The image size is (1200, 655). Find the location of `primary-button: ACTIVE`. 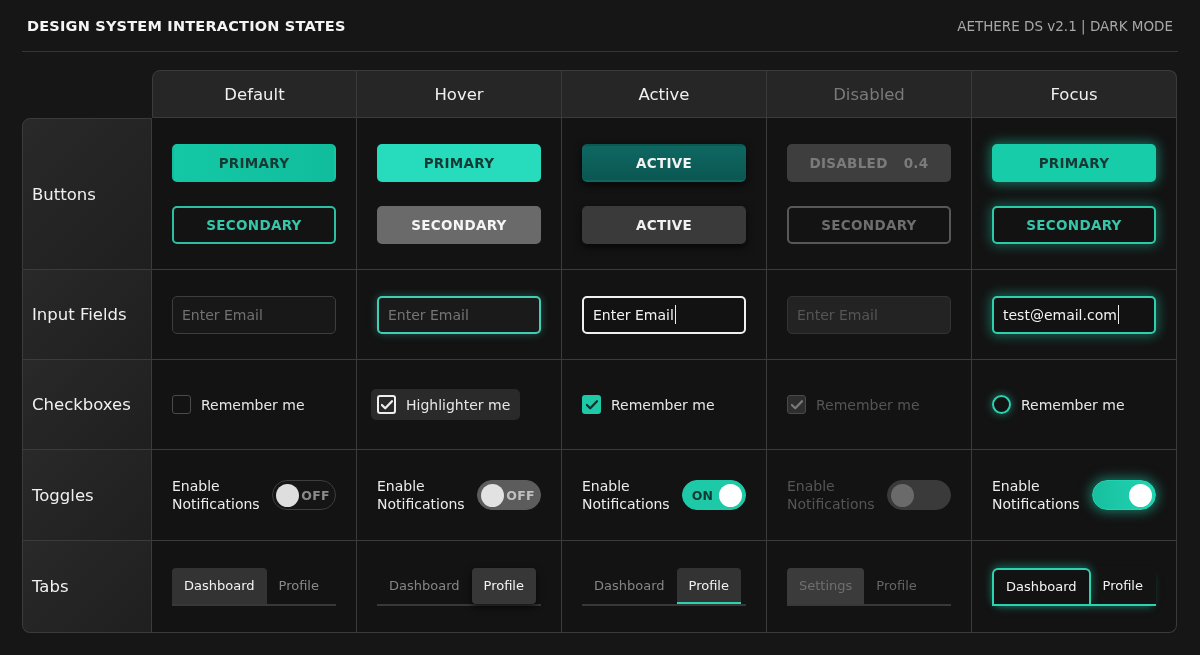

primary-button: ACTIVE is located at coordinates (664, 162).